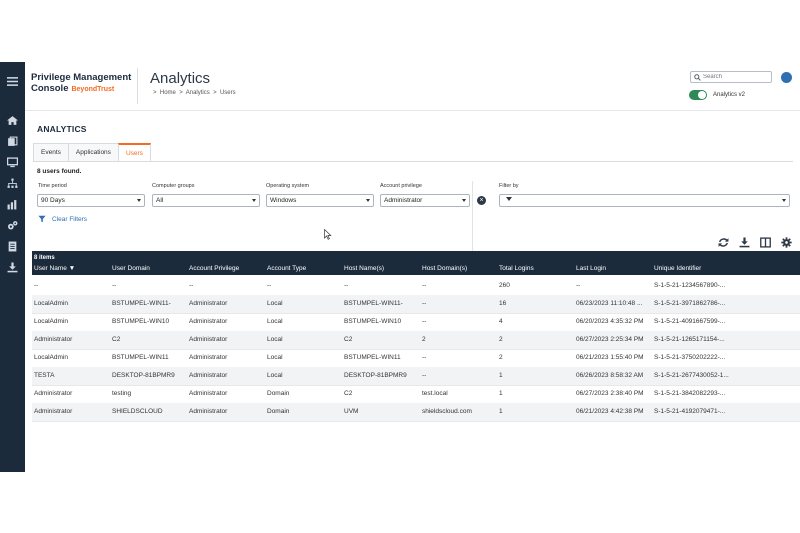  Describe the element at coordinates (70, 219) in the screenshot. I see `clear-filters-label: Clear Filters` at that location.